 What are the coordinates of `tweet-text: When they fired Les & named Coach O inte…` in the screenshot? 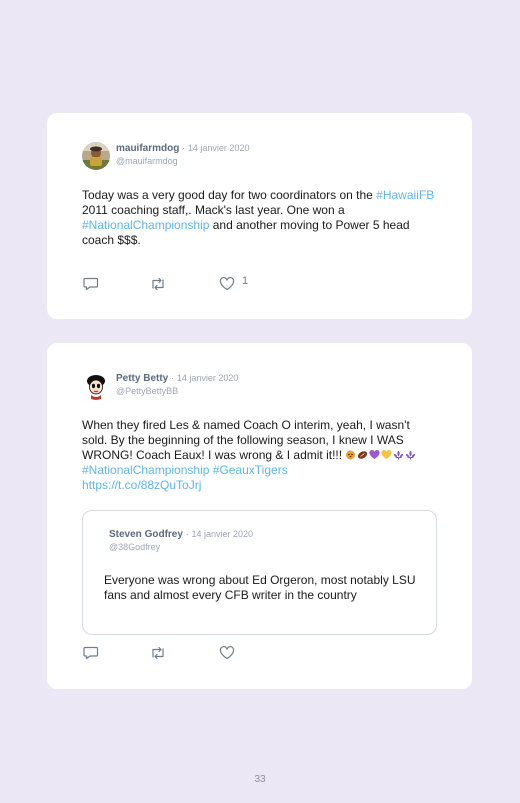 It's located at (254, 455).